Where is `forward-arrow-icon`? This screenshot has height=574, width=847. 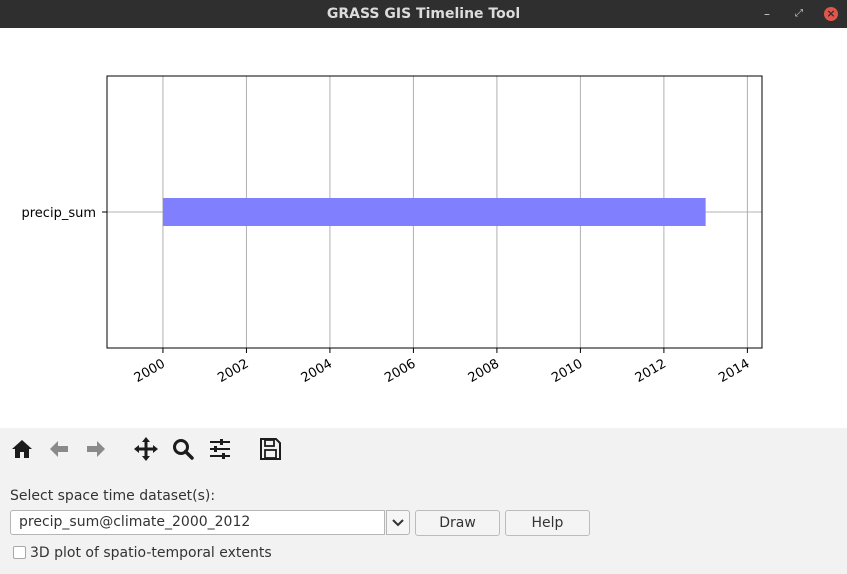
forward-arrow-icon is located at coordinates (96, 449).